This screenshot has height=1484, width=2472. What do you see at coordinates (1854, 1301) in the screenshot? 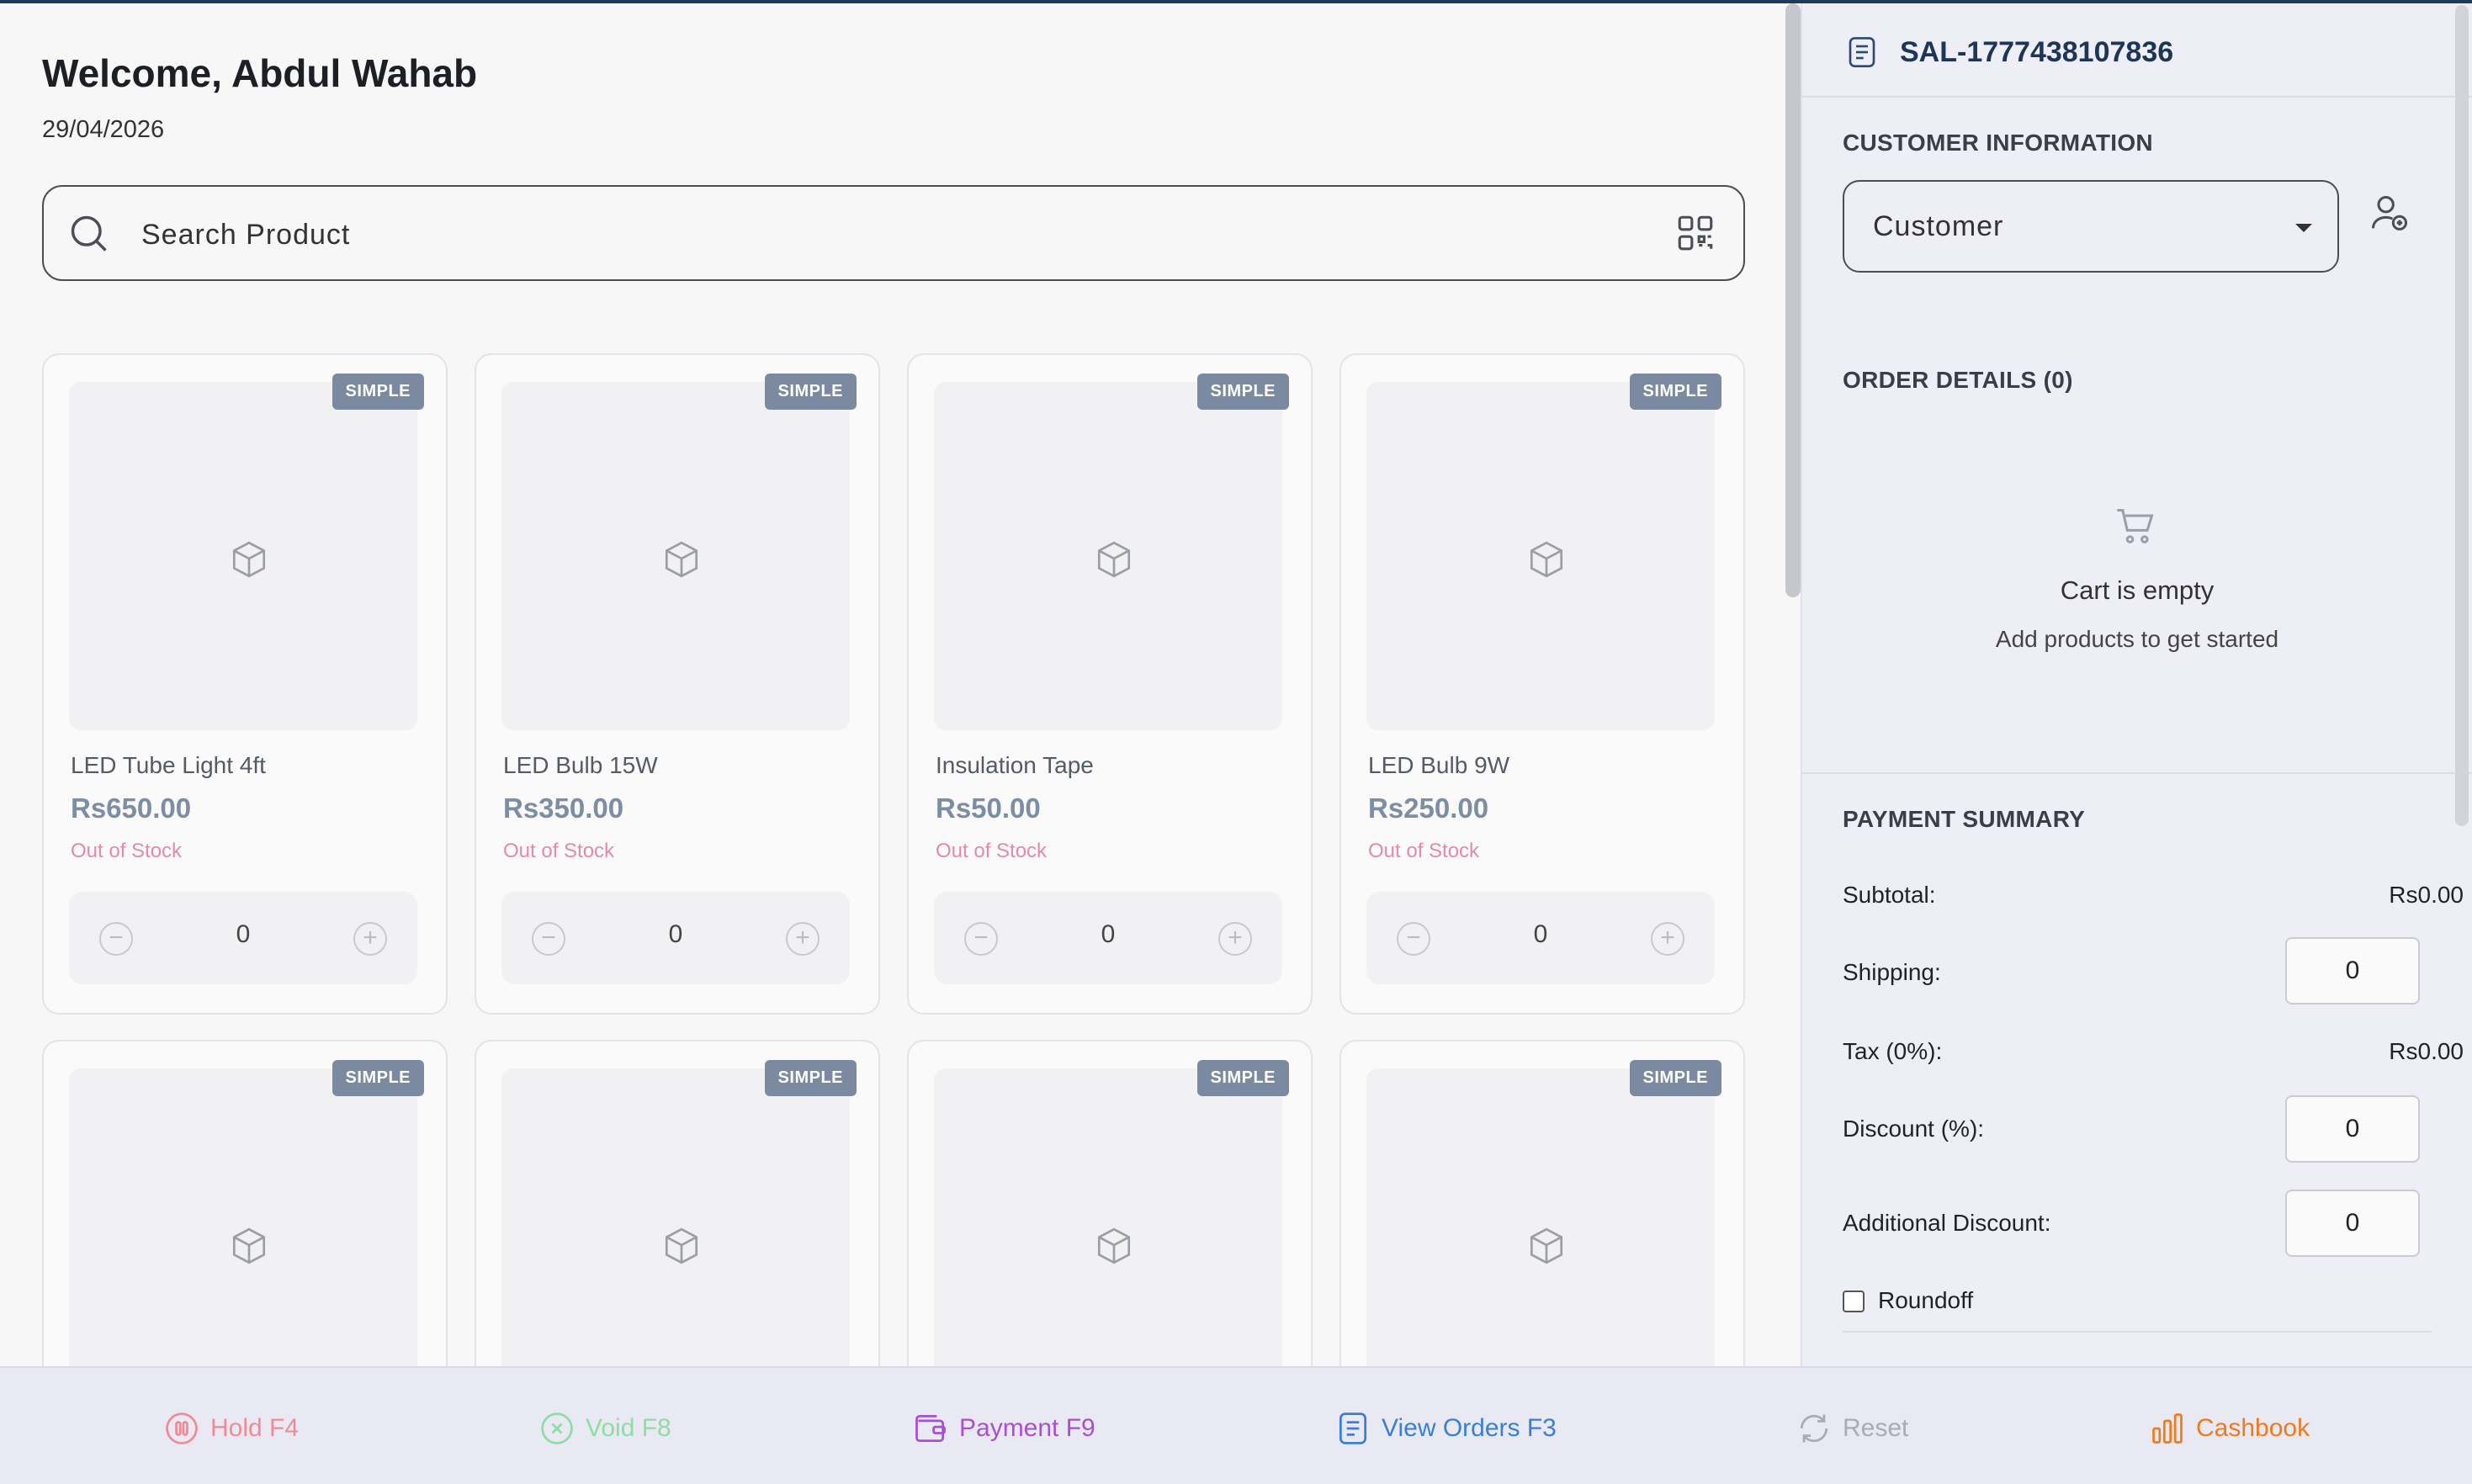
I see `roundoff-checkbox` at bounding box center [1854, 1301].